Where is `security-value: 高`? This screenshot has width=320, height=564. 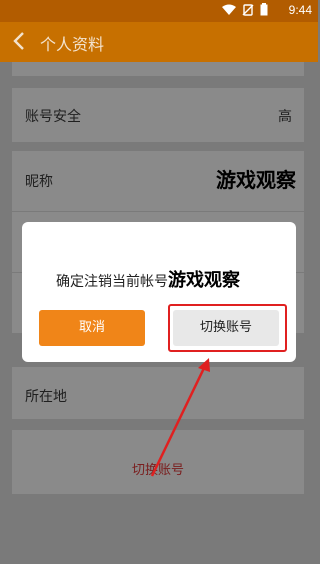
security-value: 高 is located at coordinates (285, 117).